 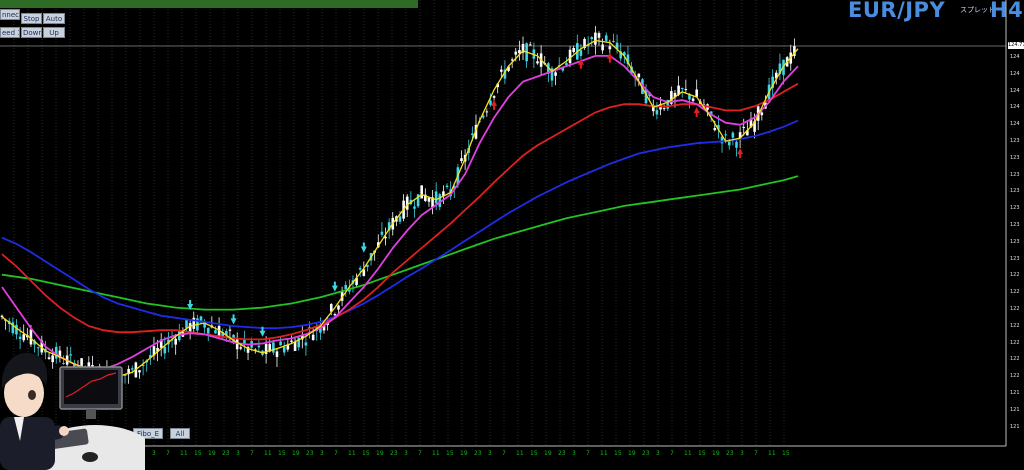 I want to click on auto-button: Auto, so click(x=54, y=18).